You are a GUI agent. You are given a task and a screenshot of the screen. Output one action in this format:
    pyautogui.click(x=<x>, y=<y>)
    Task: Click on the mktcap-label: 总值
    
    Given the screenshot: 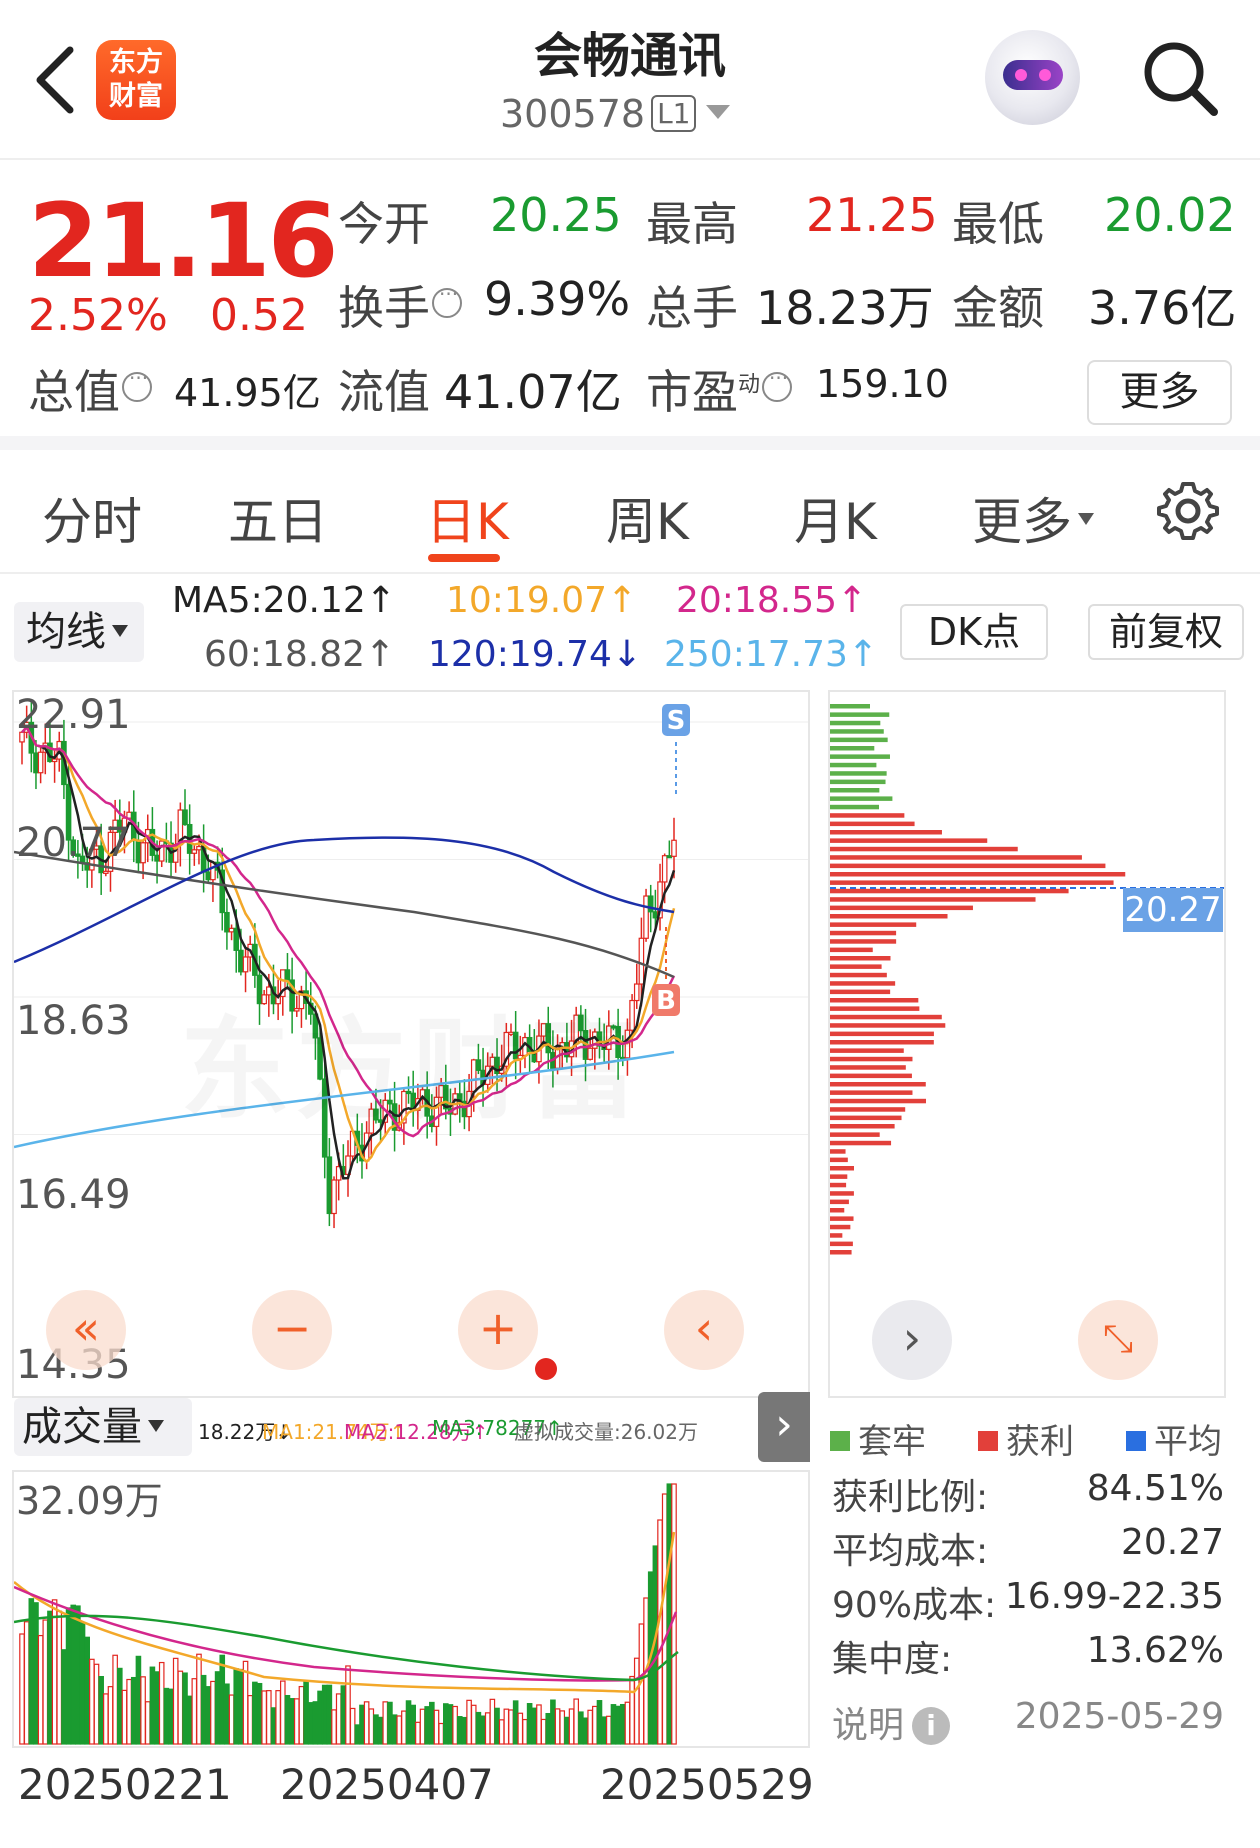 What is the action you would take?
    pyautogui.click(x=90, y=389)
    